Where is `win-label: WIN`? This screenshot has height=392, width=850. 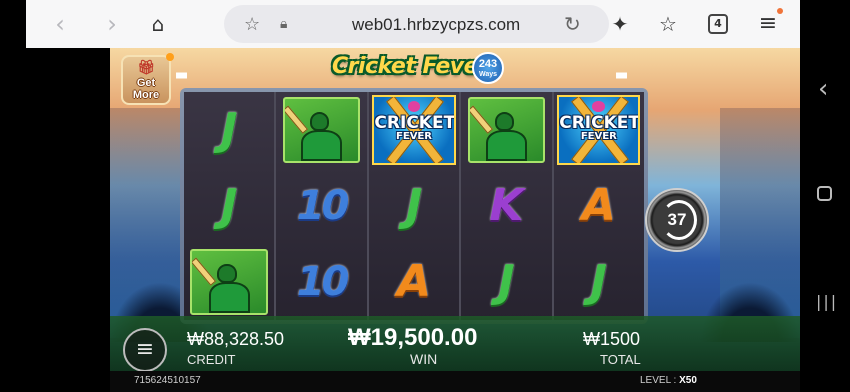 win-label: WIN is located at coordinates (424, 359).